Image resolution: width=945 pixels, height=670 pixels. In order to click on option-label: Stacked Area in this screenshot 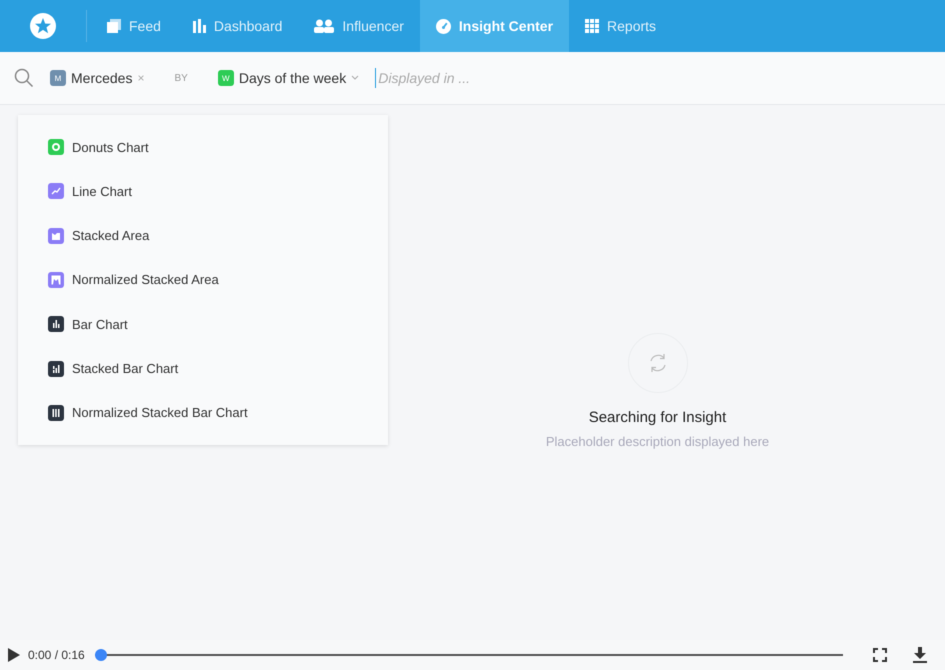, I will do `click(111, 236)`.